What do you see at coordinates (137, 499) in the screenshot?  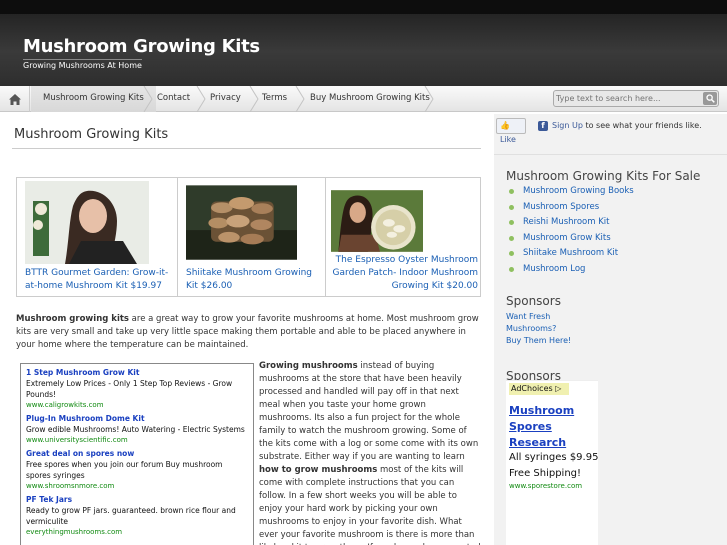 I see `ad-title: PF Tek Jars` at bounding box center [137, 499].